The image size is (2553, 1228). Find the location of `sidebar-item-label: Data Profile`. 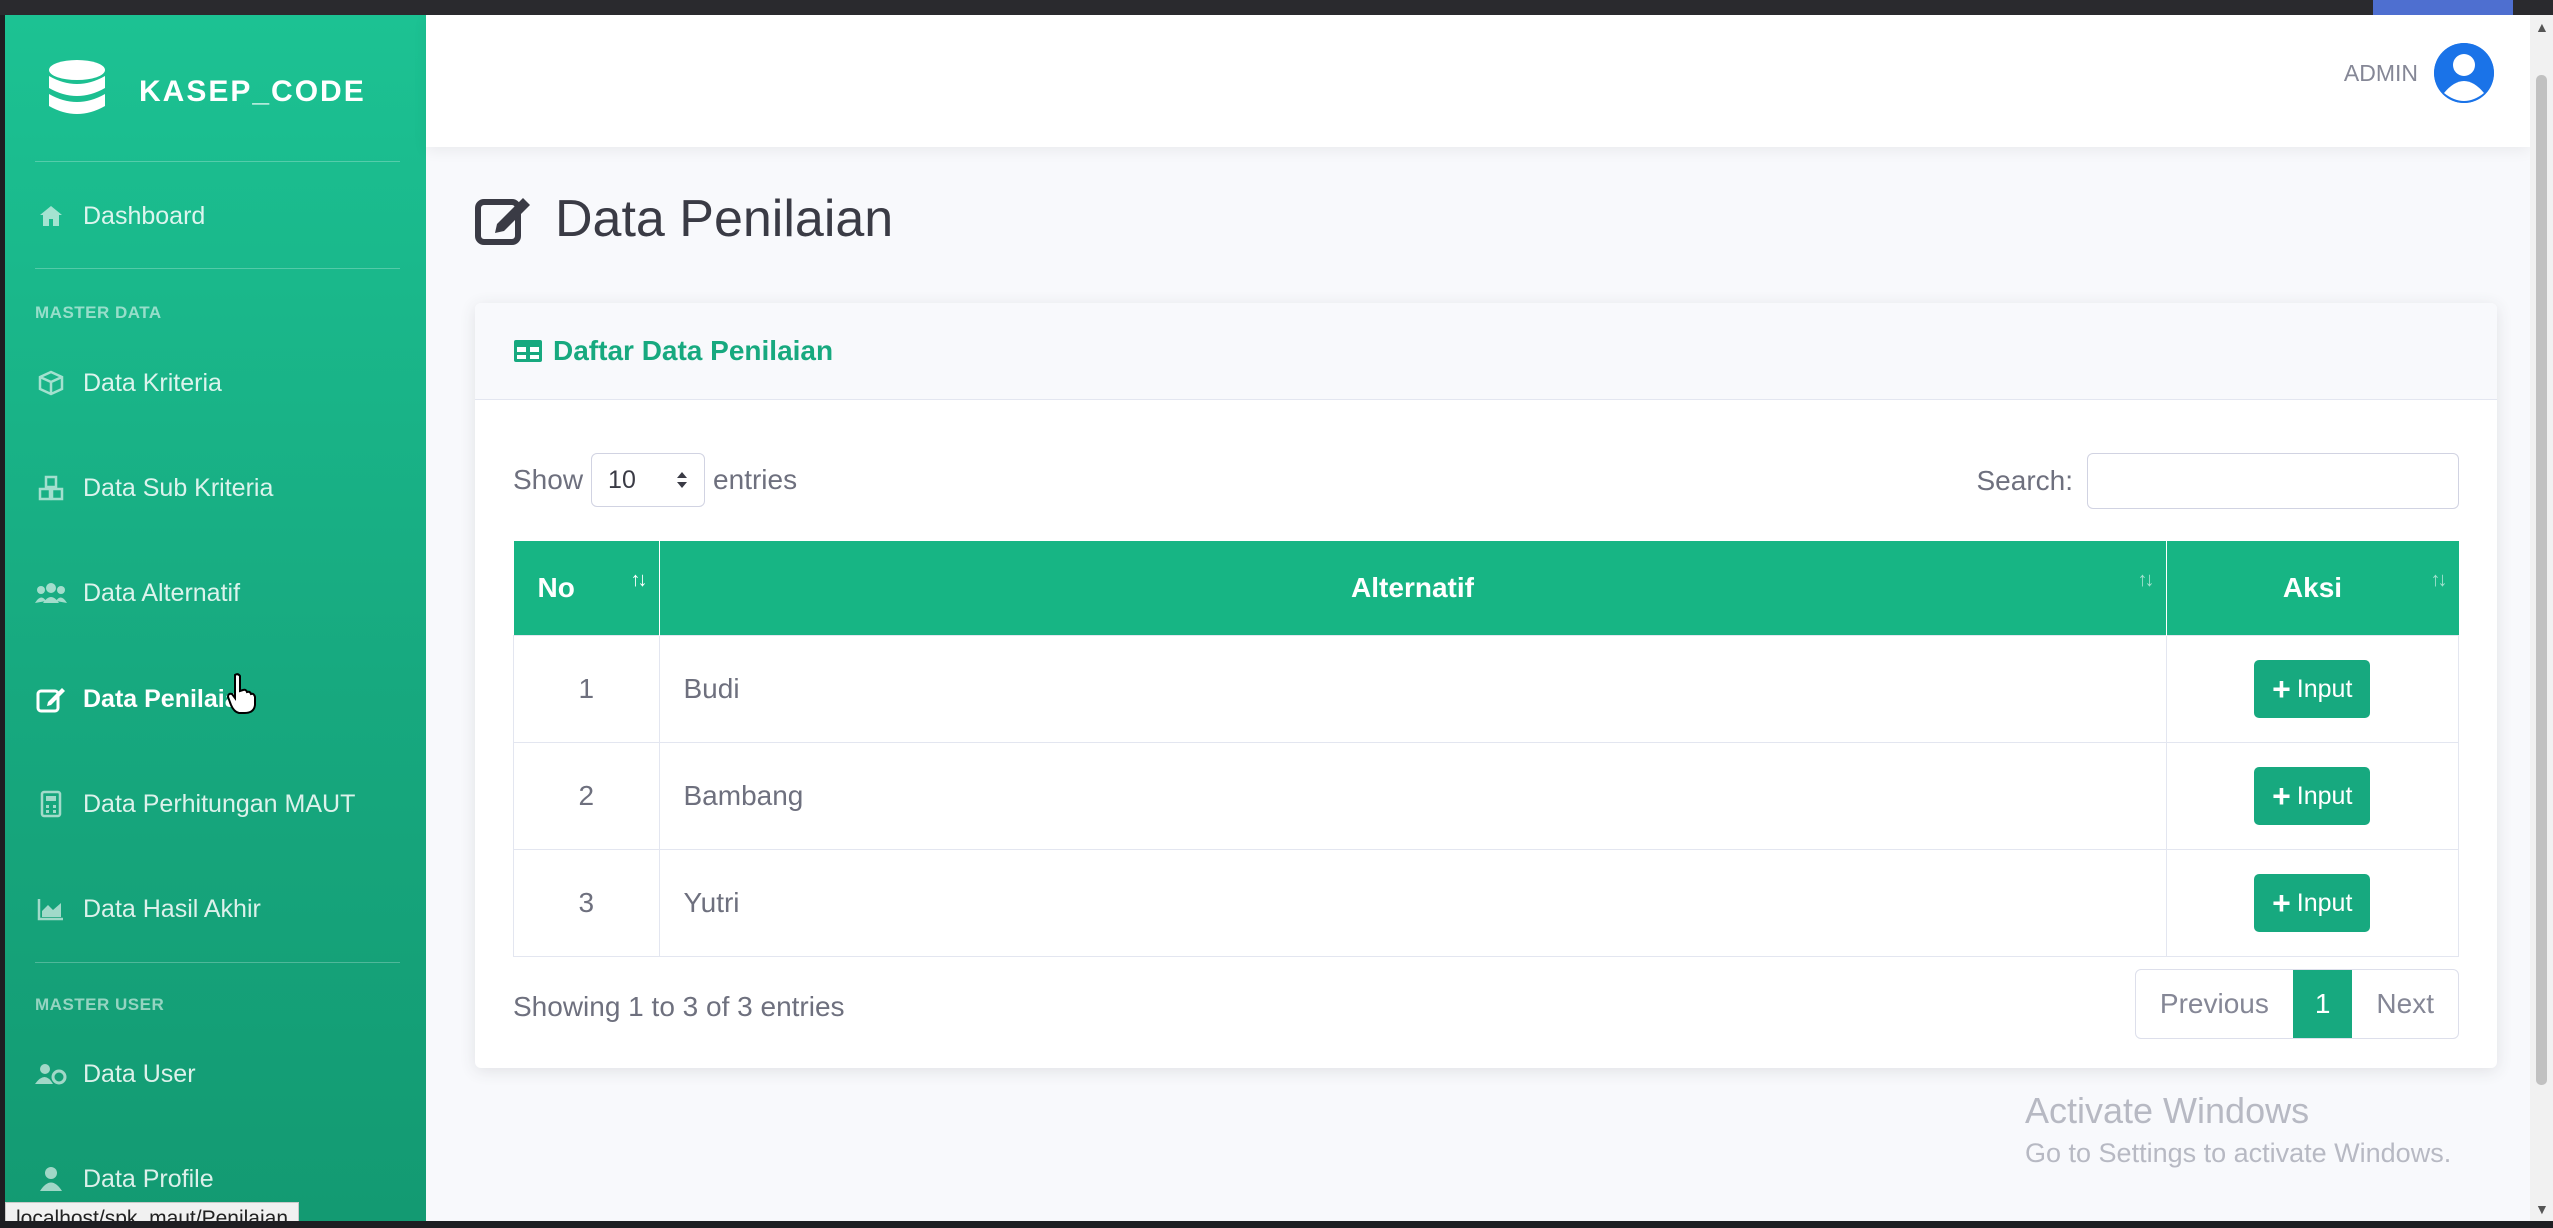

sidebar-item-label: Data Profile is located at coordinates (148, 1178).